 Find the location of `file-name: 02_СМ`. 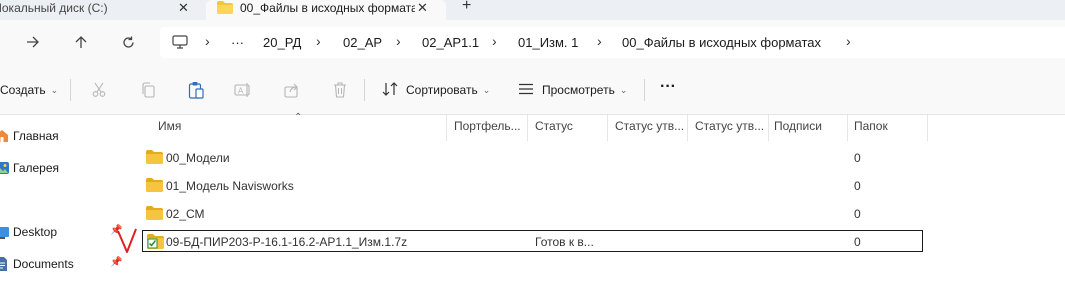

file-name: 02_СМ is located at coordinates (185, 214).